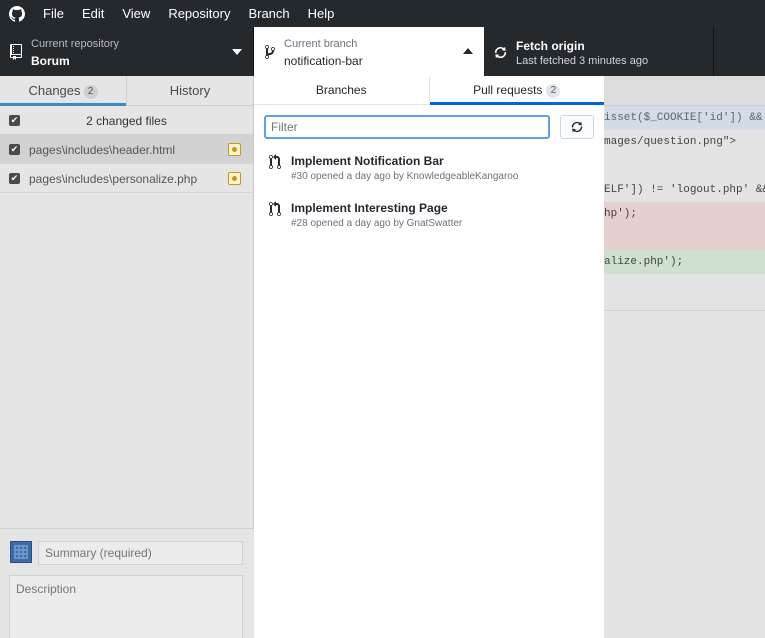 The width and height of the screenshot is (765, 638). I want to click on tab-pull-requests: Pull requests 2, so click(517, 90).